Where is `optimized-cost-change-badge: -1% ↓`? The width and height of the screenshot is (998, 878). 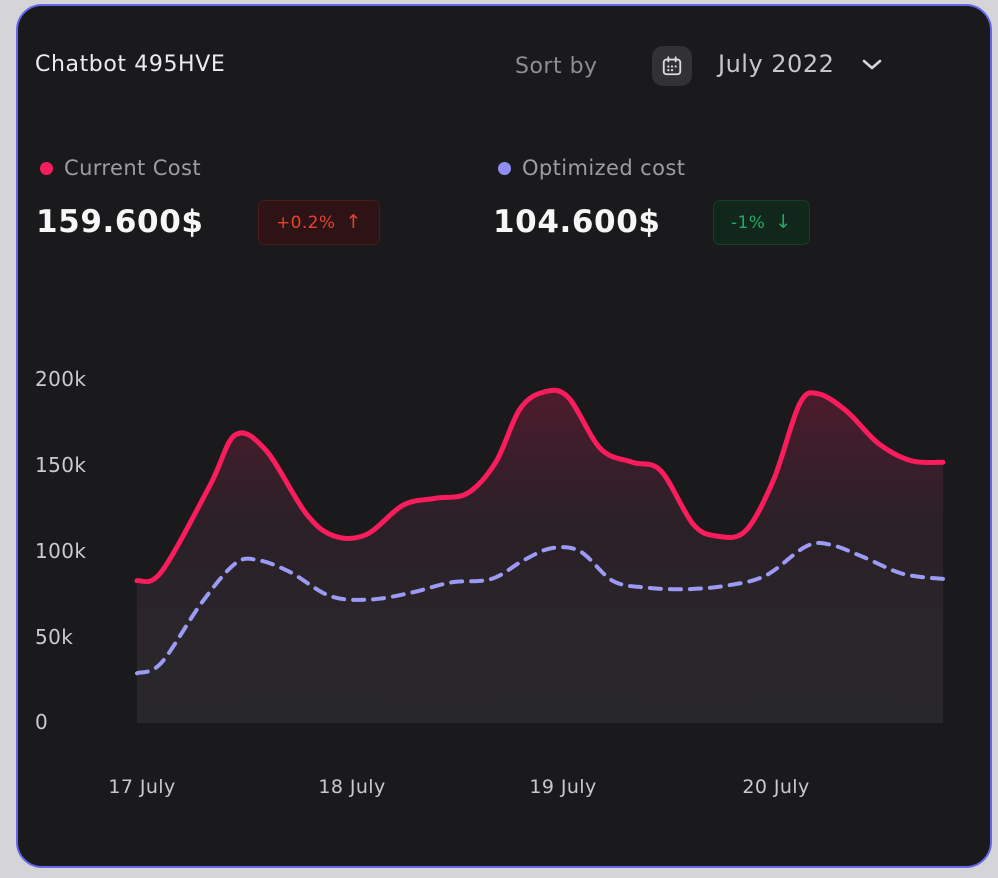
optimized-cost-change-badge: -1% ↓ is located at coordinates (761, 222).